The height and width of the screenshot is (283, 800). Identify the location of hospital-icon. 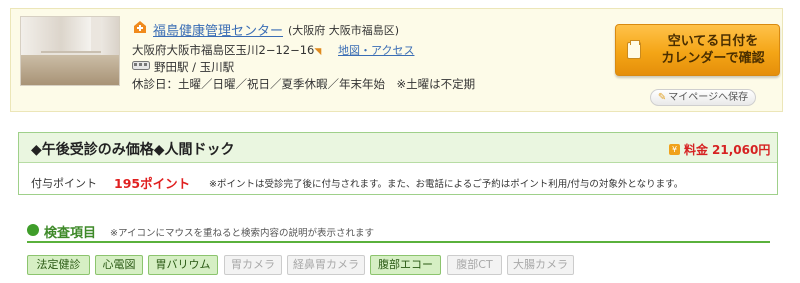
(140, 27).